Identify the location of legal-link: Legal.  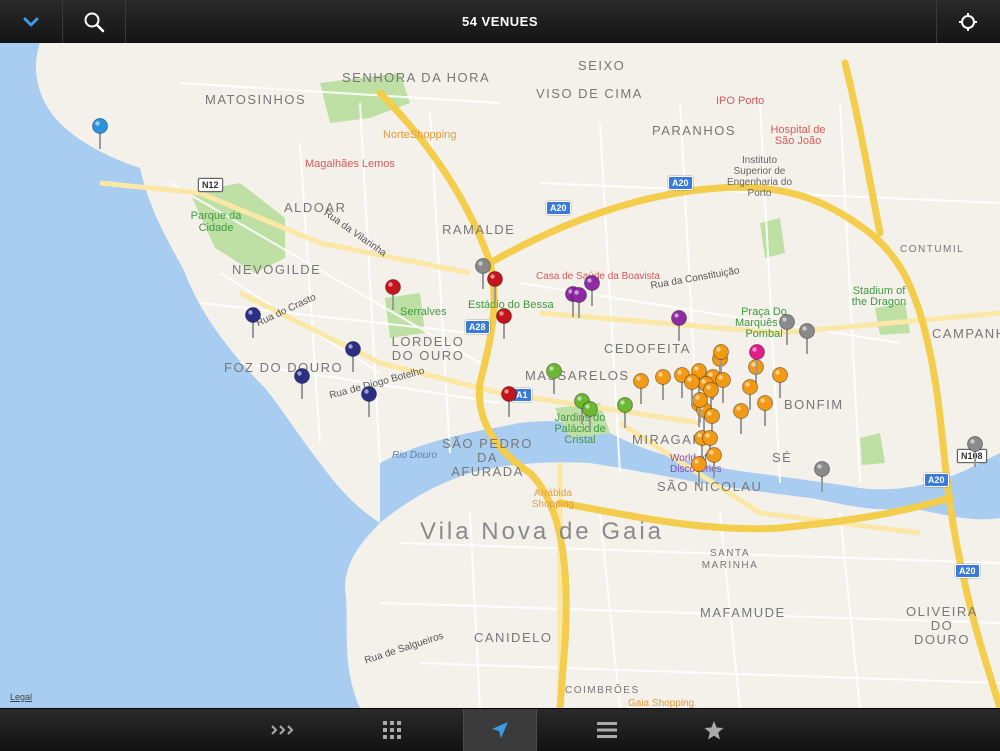
(21, 697).